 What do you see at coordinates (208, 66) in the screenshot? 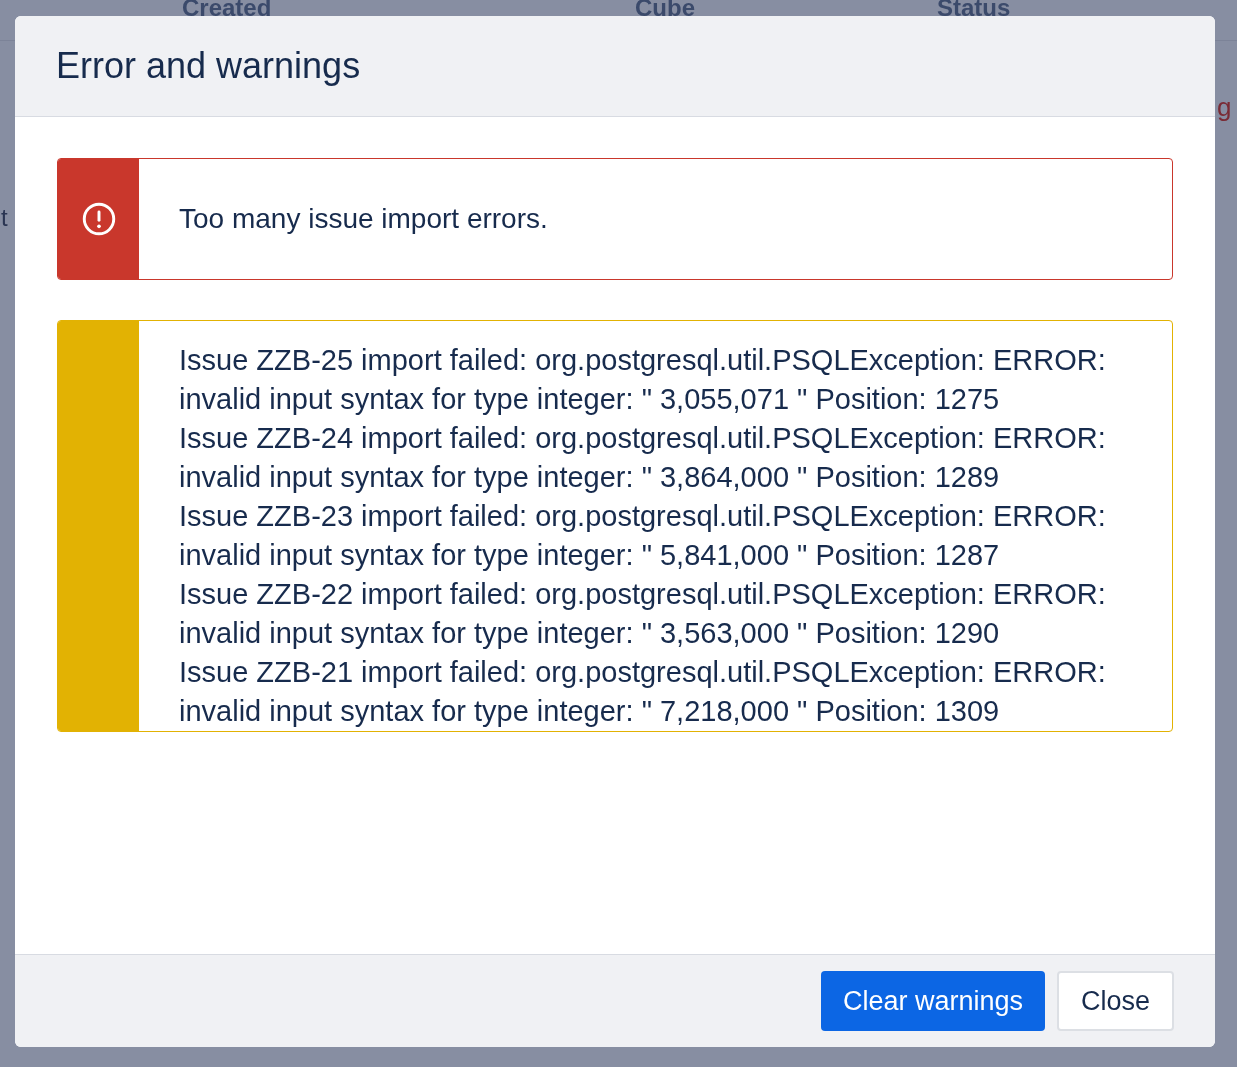
I see `dialog-title: Error and warnings` at bounding box center [208, 66].